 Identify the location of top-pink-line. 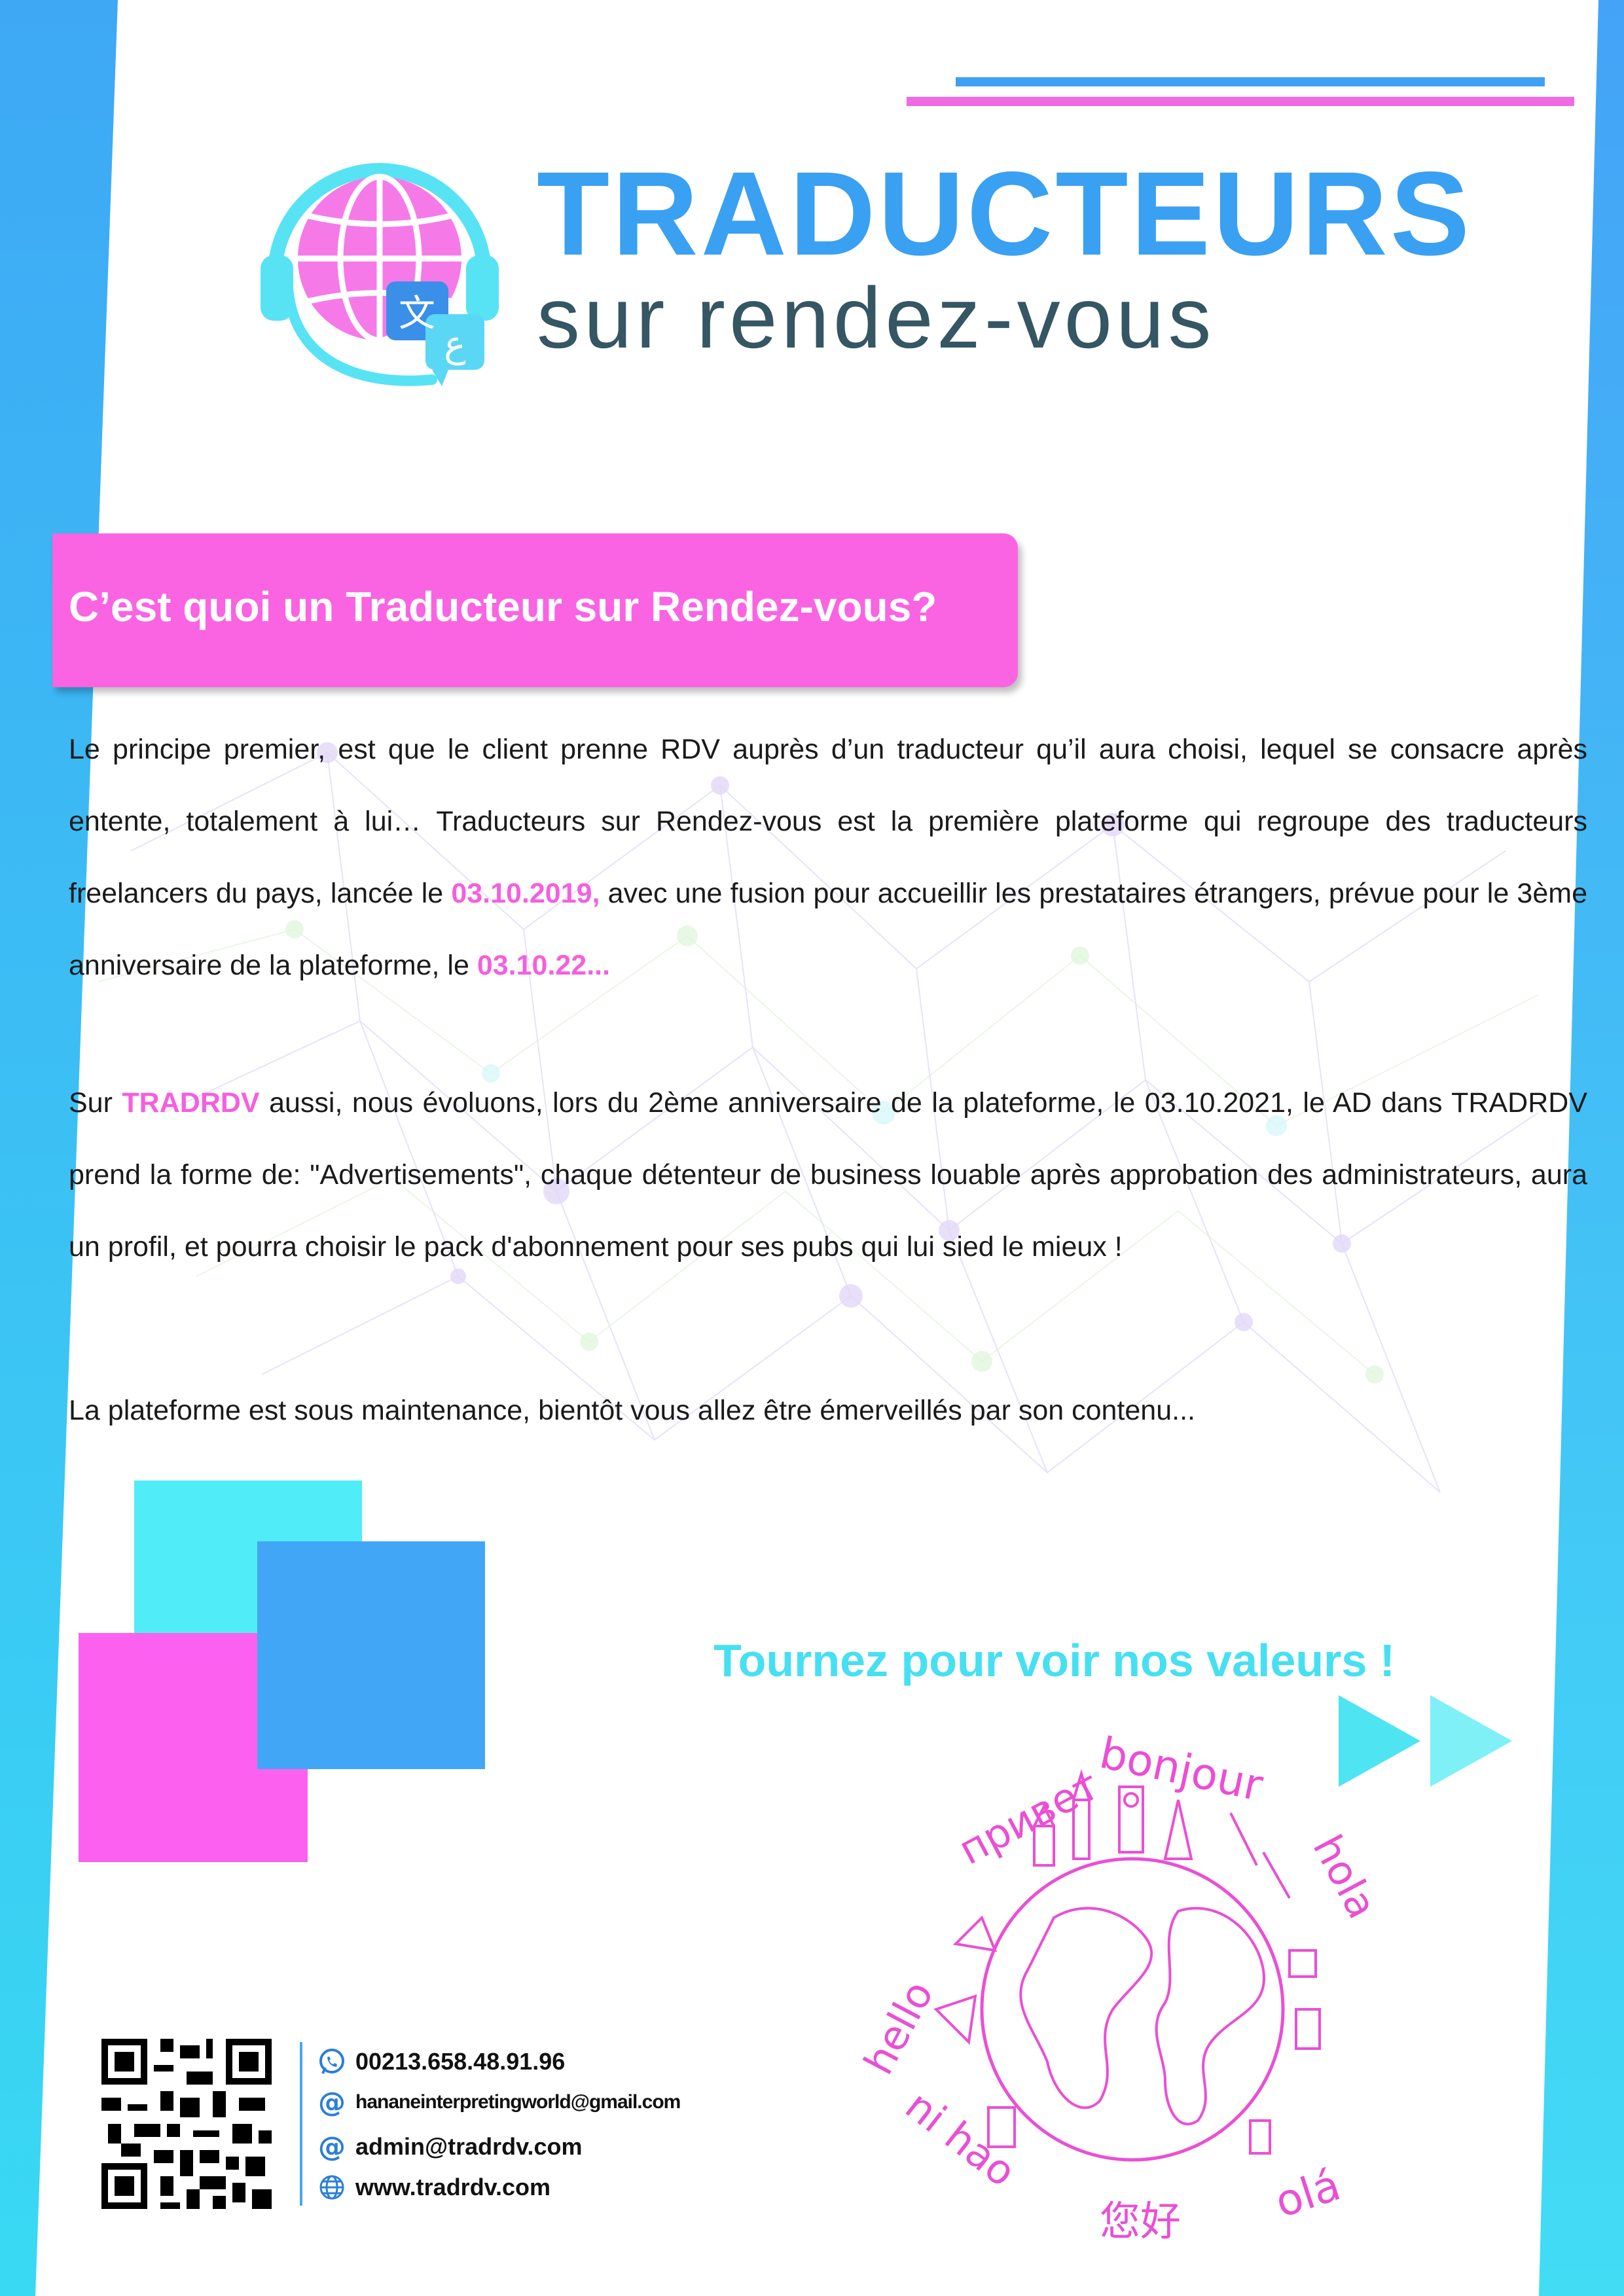
(1240, 102).